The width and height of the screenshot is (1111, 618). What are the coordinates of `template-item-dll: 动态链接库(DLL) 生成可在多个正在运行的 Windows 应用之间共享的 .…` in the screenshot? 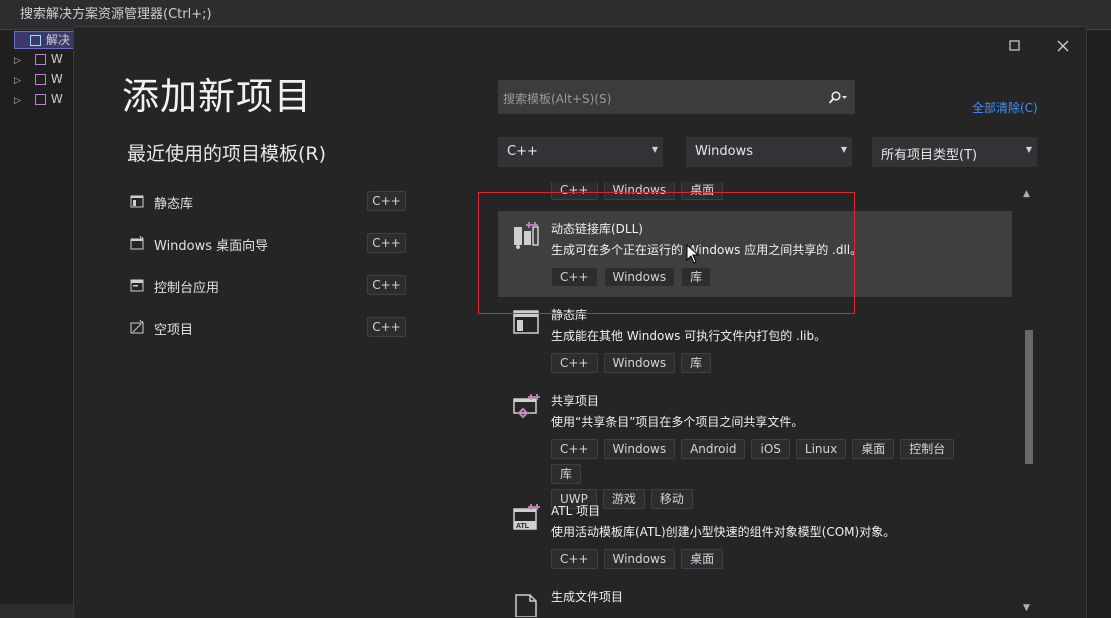 It's located at (755, 254).